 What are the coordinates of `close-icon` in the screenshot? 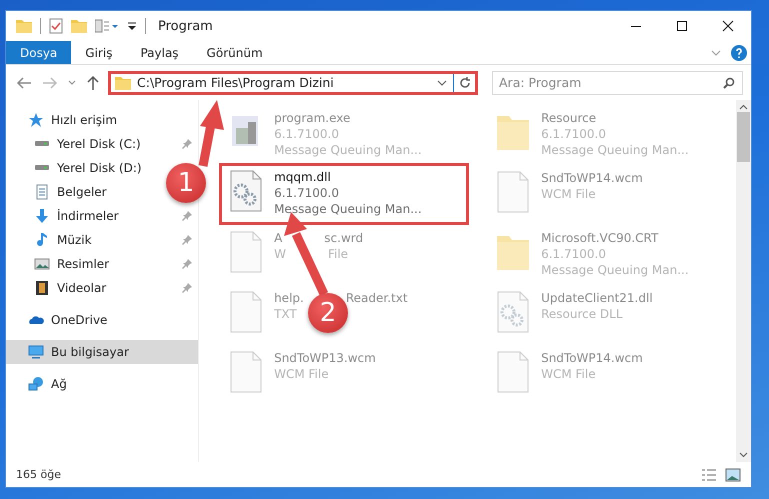 It's located at (728, 26).